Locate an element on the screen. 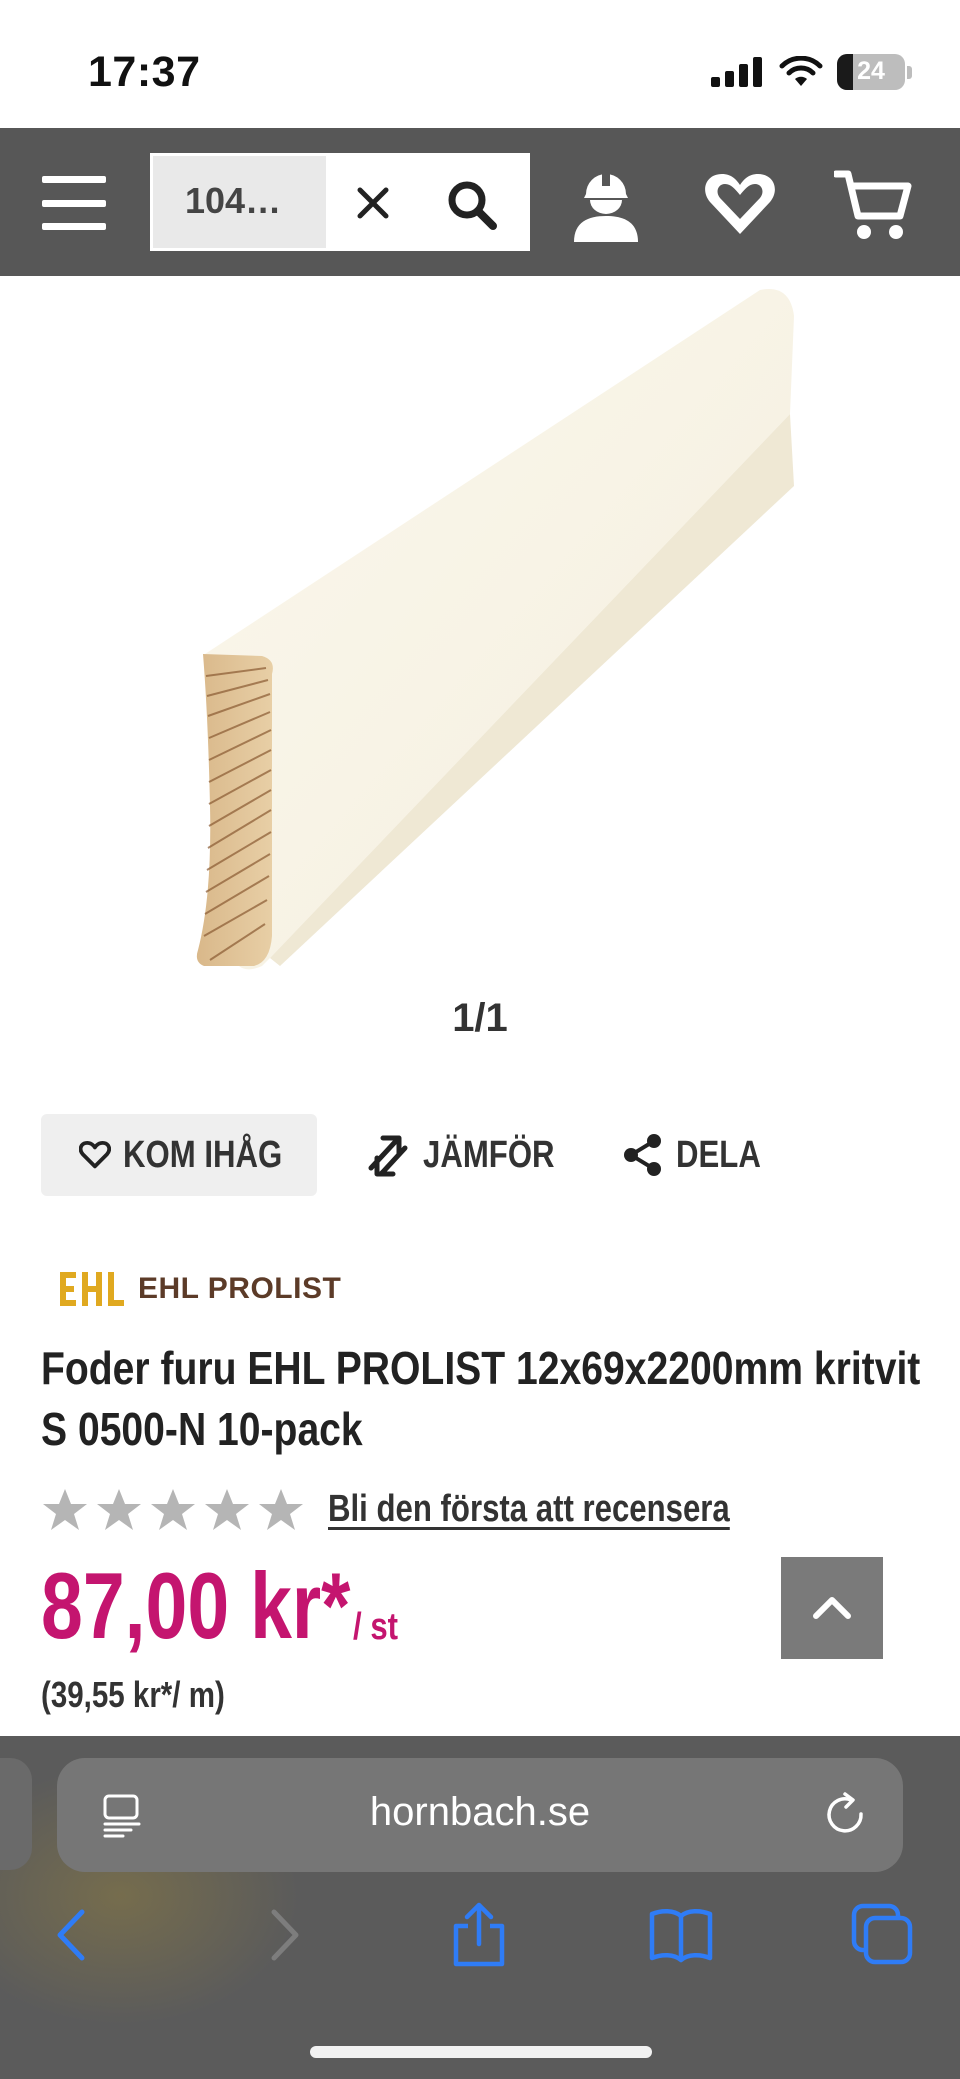  tabs-icon is located at coordinates (883, 1935).